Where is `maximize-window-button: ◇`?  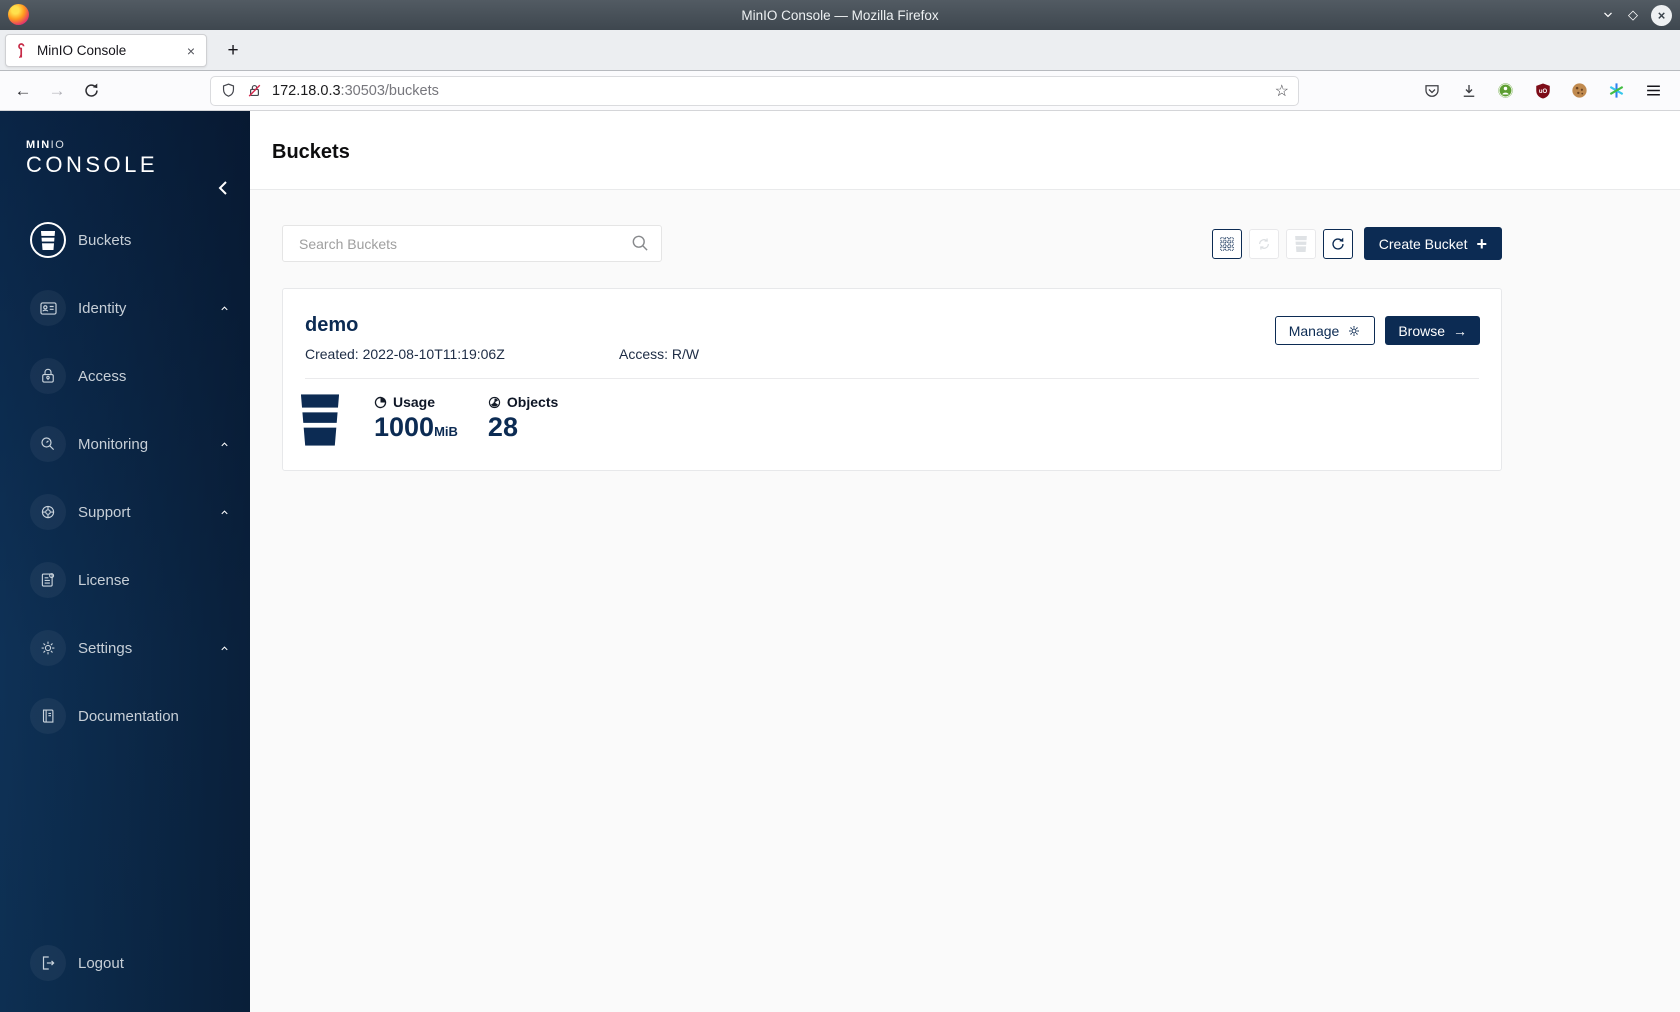
maximize-window-button: ◇ is located at coordinates (1633, 15).